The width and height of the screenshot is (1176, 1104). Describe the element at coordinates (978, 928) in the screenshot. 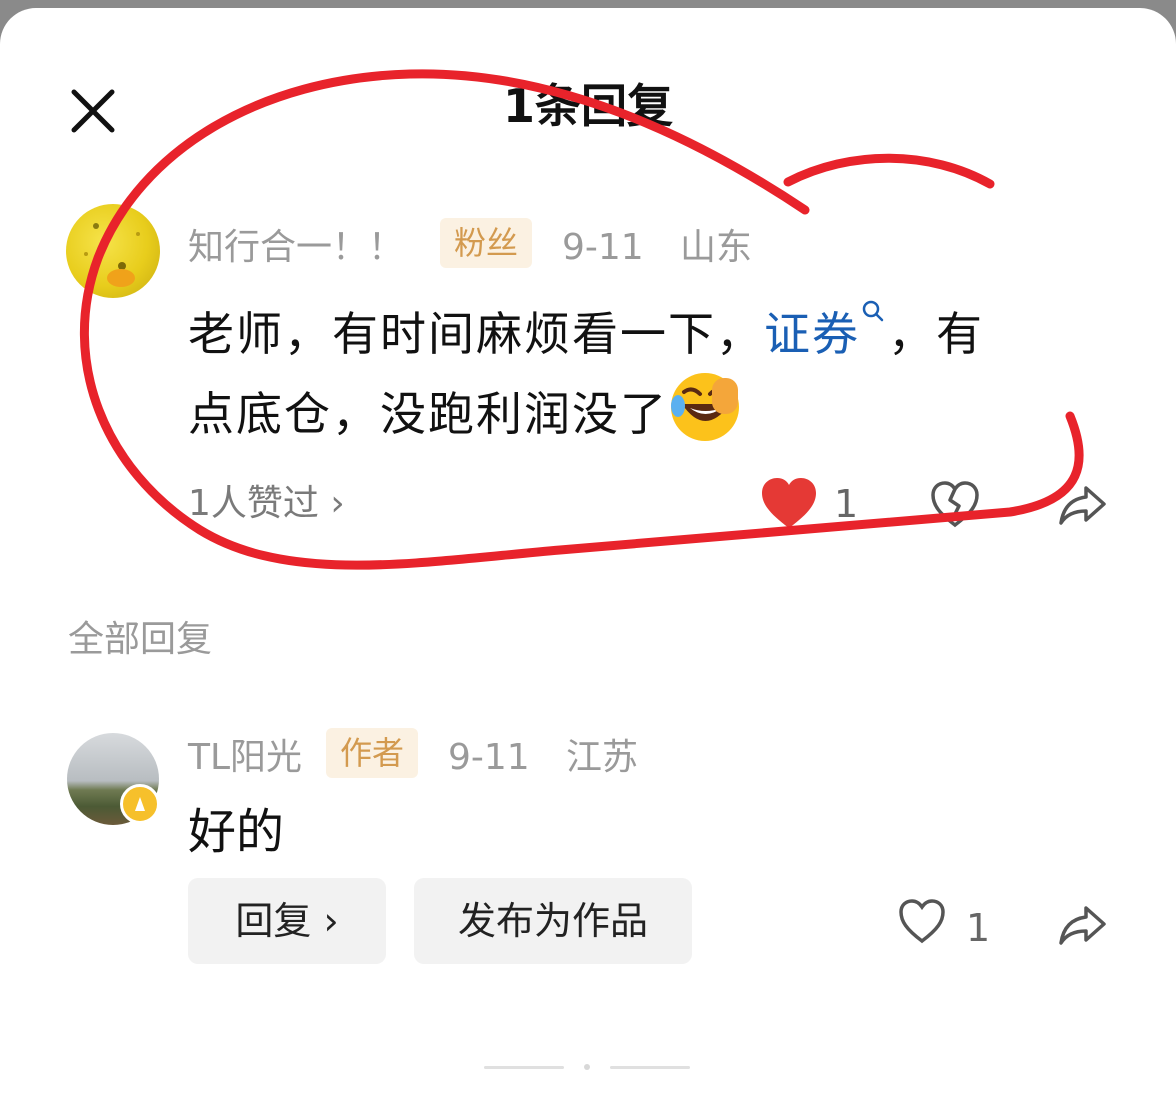

I see `reply-like-count: 1` at that location.